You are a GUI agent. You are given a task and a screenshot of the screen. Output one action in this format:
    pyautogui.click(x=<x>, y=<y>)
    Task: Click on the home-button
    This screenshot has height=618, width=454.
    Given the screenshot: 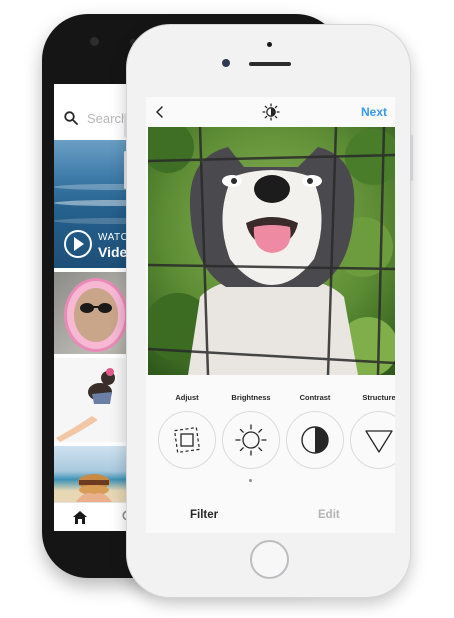 What is the action you would take?
    pyautogui.click(x=269, y=559)
    